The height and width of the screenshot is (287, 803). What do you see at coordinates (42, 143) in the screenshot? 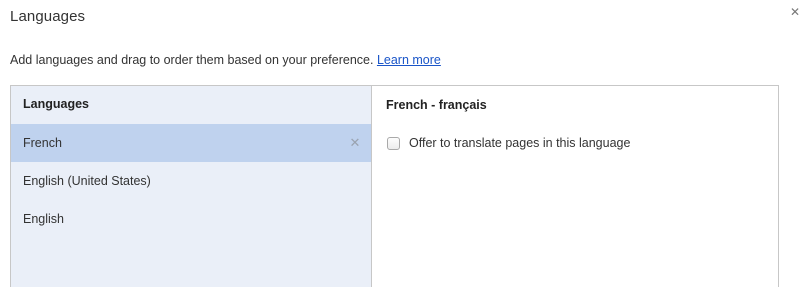
I see `language-item-label: French` at bounding box center [42, 143].